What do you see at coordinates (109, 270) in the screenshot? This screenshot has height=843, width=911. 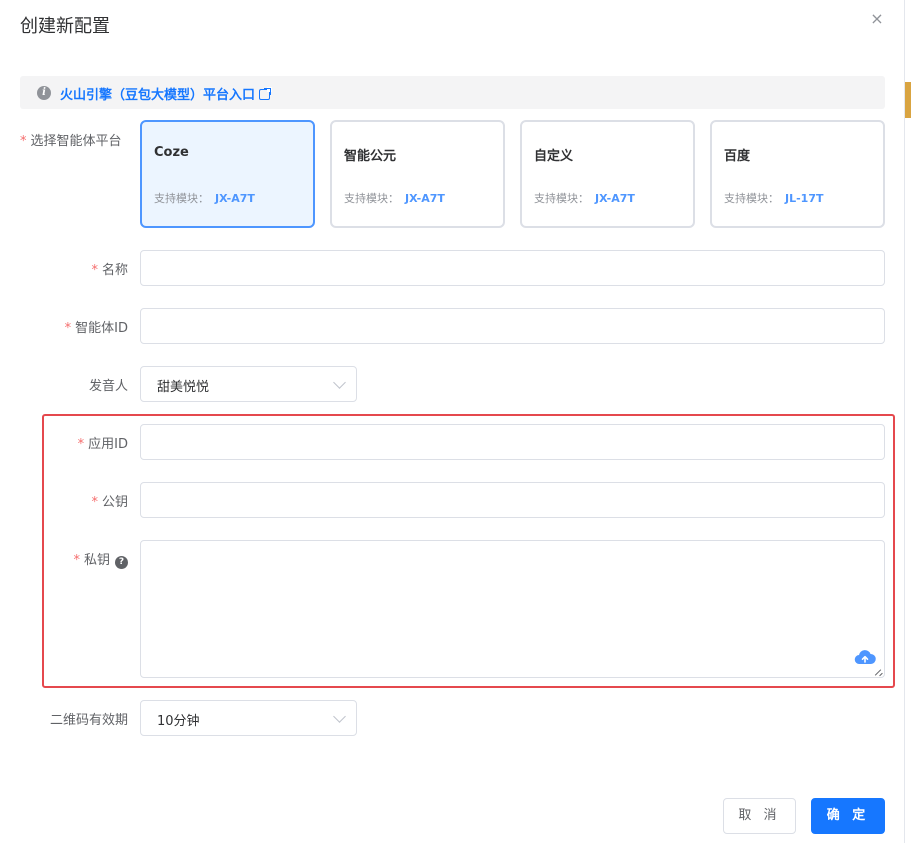 I see `name-label: * 名称` at bounding box center [109, 270].